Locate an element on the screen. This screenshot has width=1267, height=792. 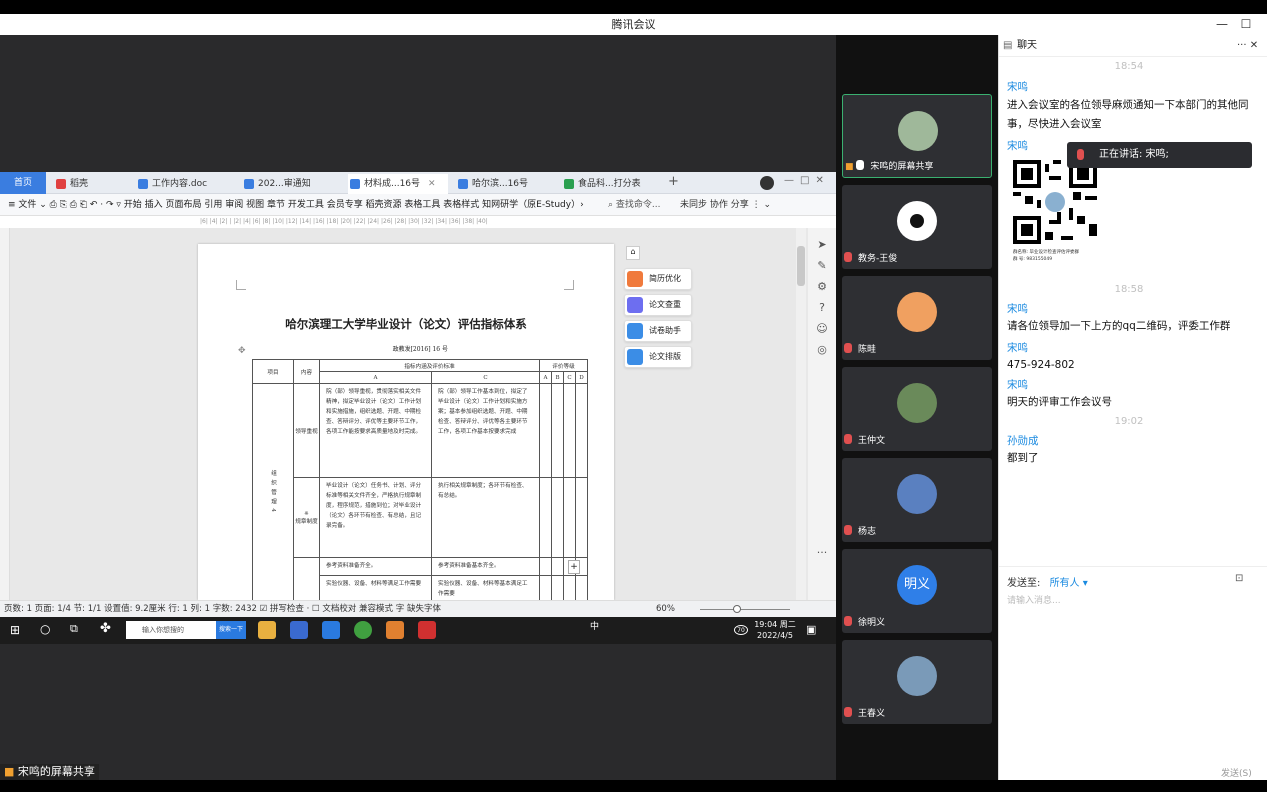
share-icon: ■ is located at coordinates (849, 167).